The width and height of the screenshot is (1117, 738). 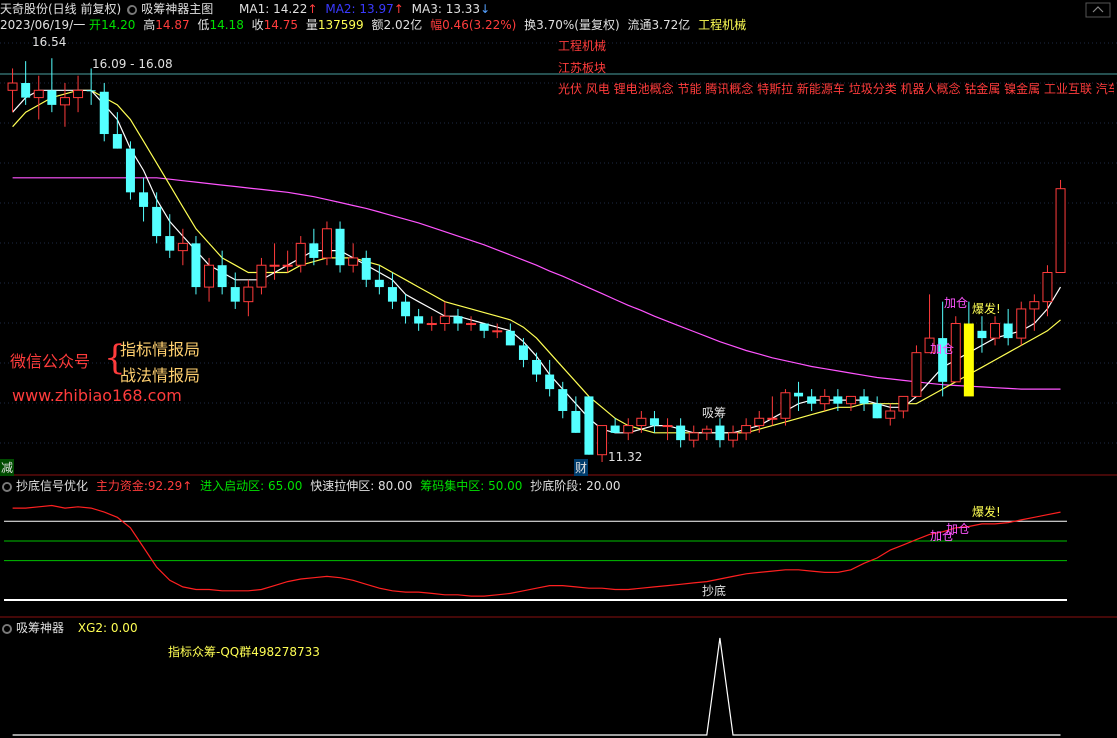 What do you see at coordinates (132, 64) in the screenshot?
I see `range-label: 16.09 - 16.08` at bounding box center [132, 64].